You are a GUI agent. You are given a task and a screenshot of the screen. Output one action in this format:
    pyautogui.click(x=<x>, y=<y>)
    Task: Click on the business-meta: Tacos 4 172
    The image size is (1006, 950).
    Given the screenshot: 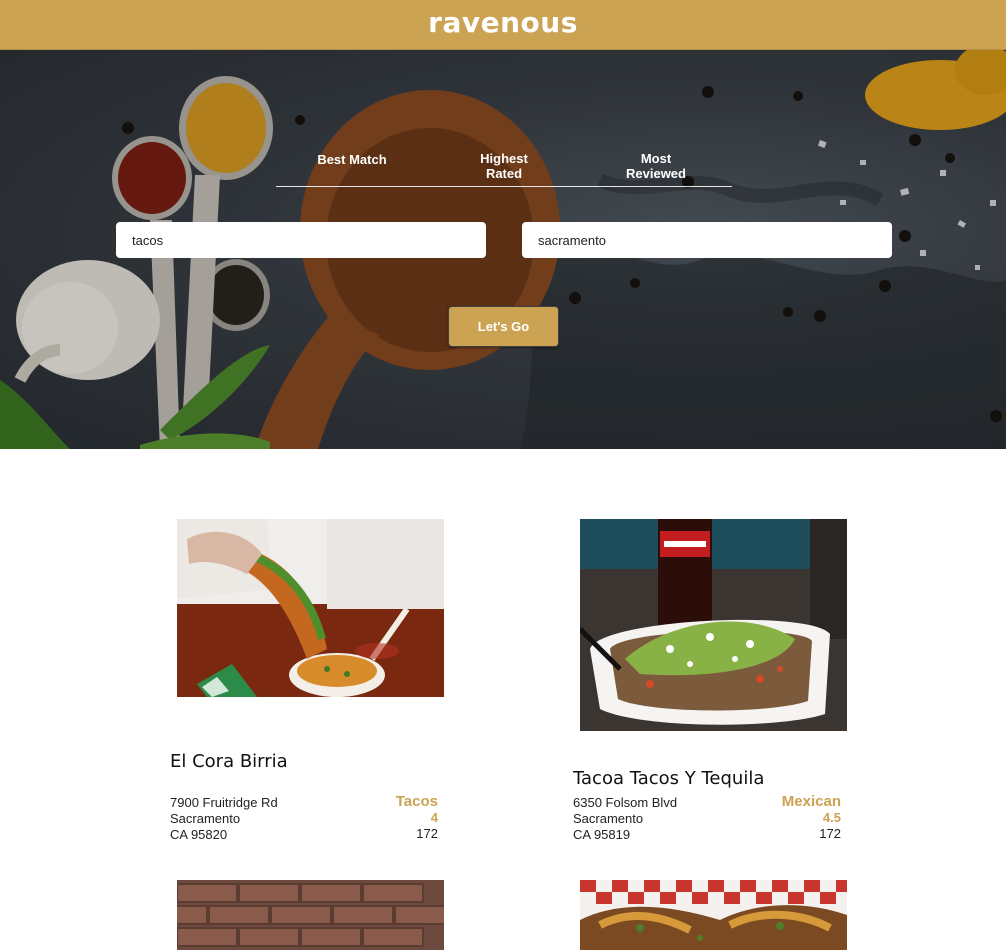 What is the action you would take?
    pyautogui.click(x=417, y=818)
    